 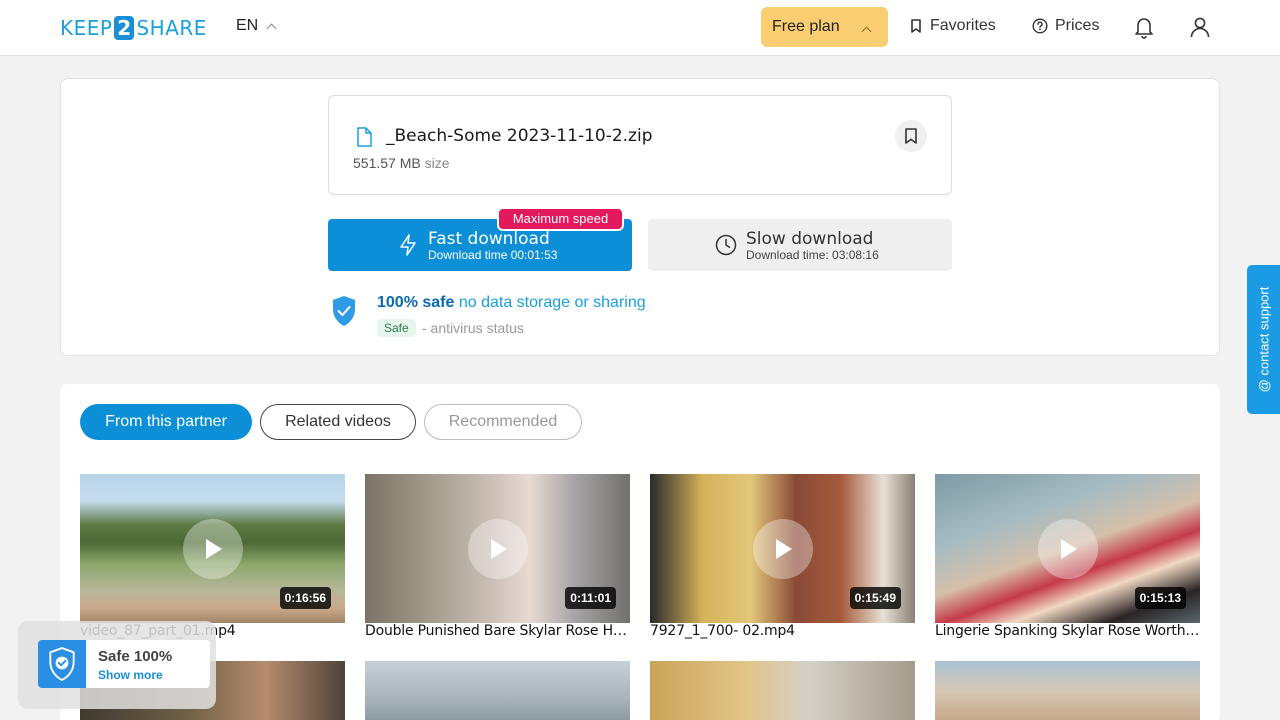 I want to click on fast-download-time: Download time 00:01:53, so click(x=493, y=255).